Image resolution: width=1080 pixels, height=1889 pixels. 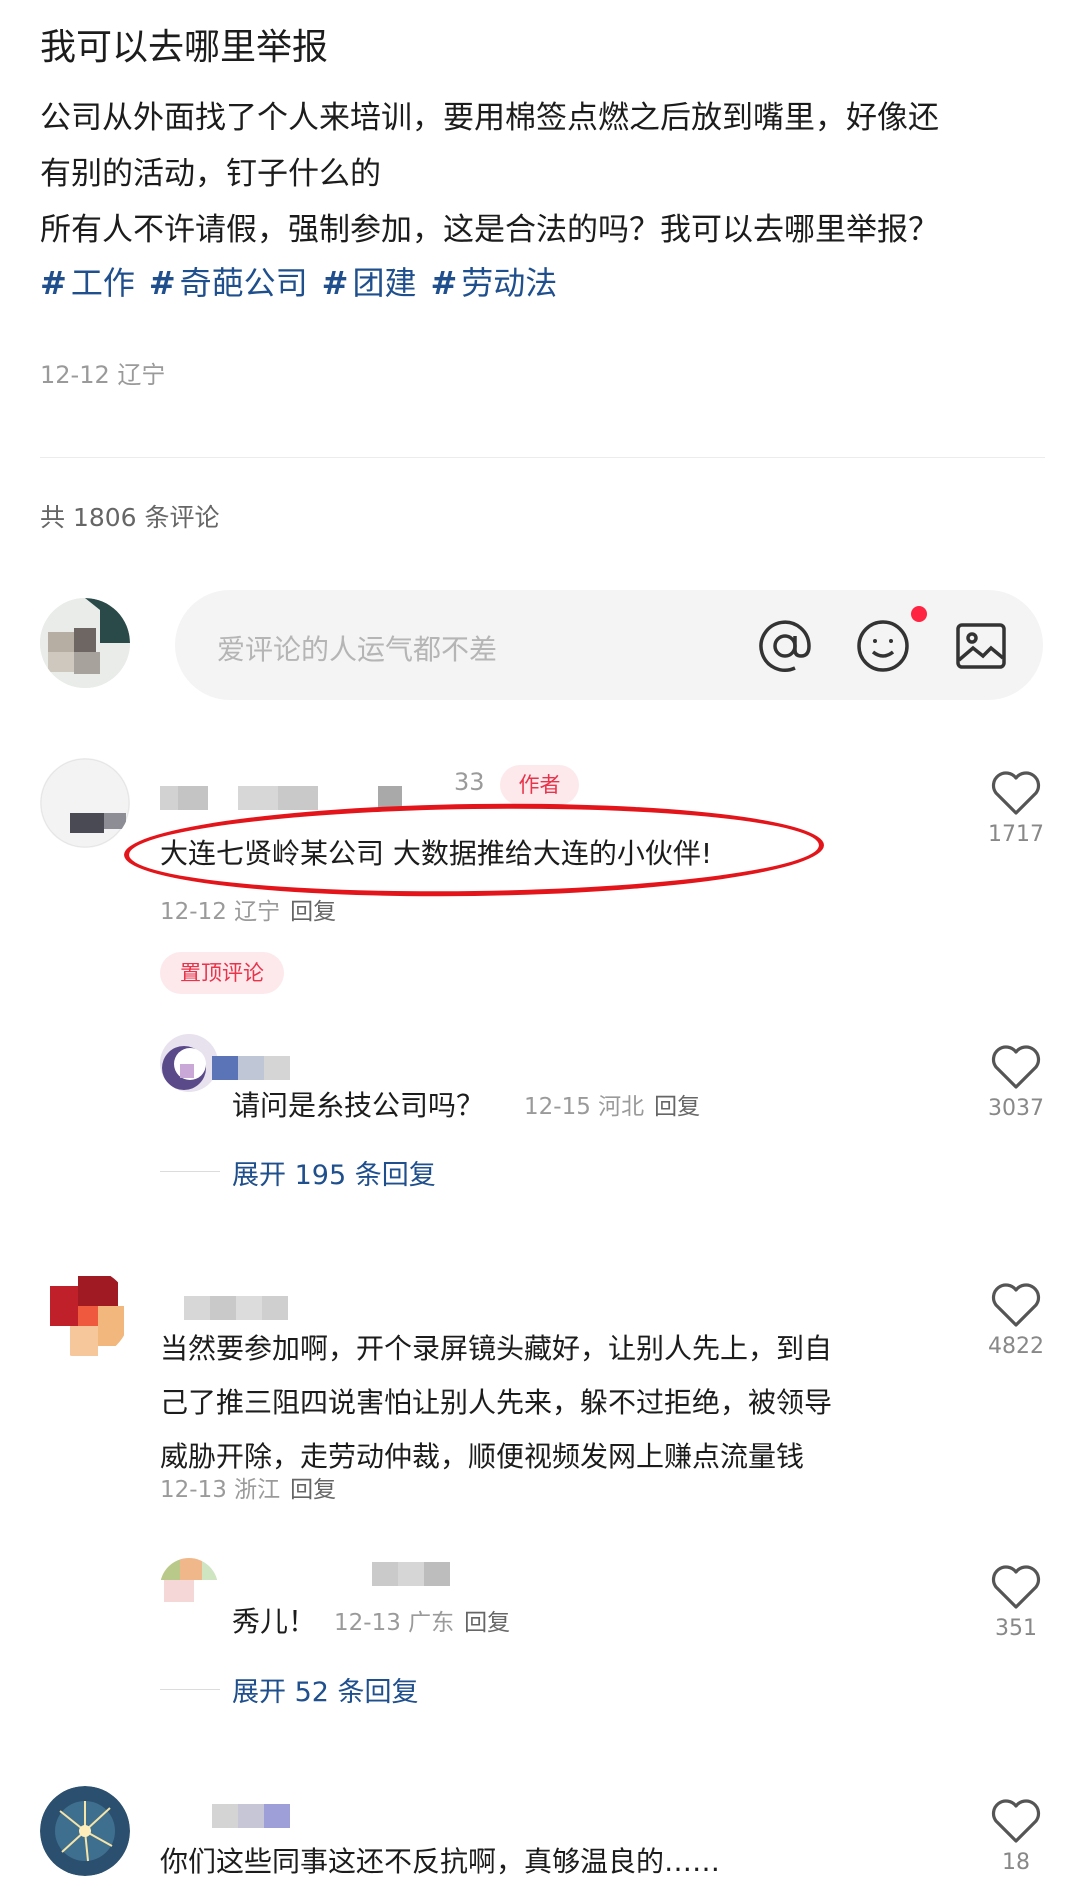 I want to click on like-count: 3037, so click(x=1016, y=1108).